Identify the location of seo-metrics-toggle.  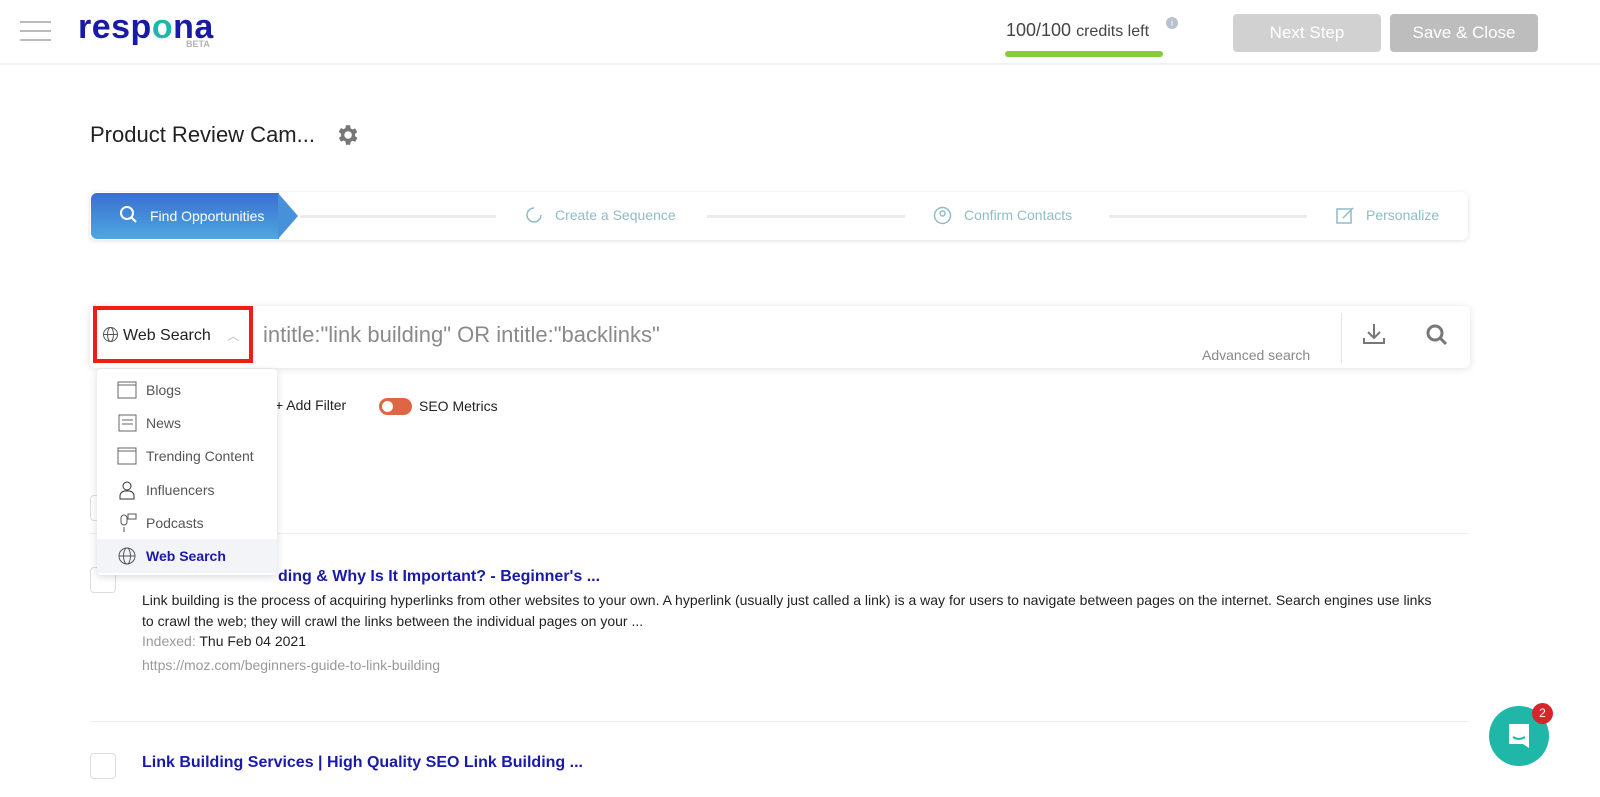
(395, 406).